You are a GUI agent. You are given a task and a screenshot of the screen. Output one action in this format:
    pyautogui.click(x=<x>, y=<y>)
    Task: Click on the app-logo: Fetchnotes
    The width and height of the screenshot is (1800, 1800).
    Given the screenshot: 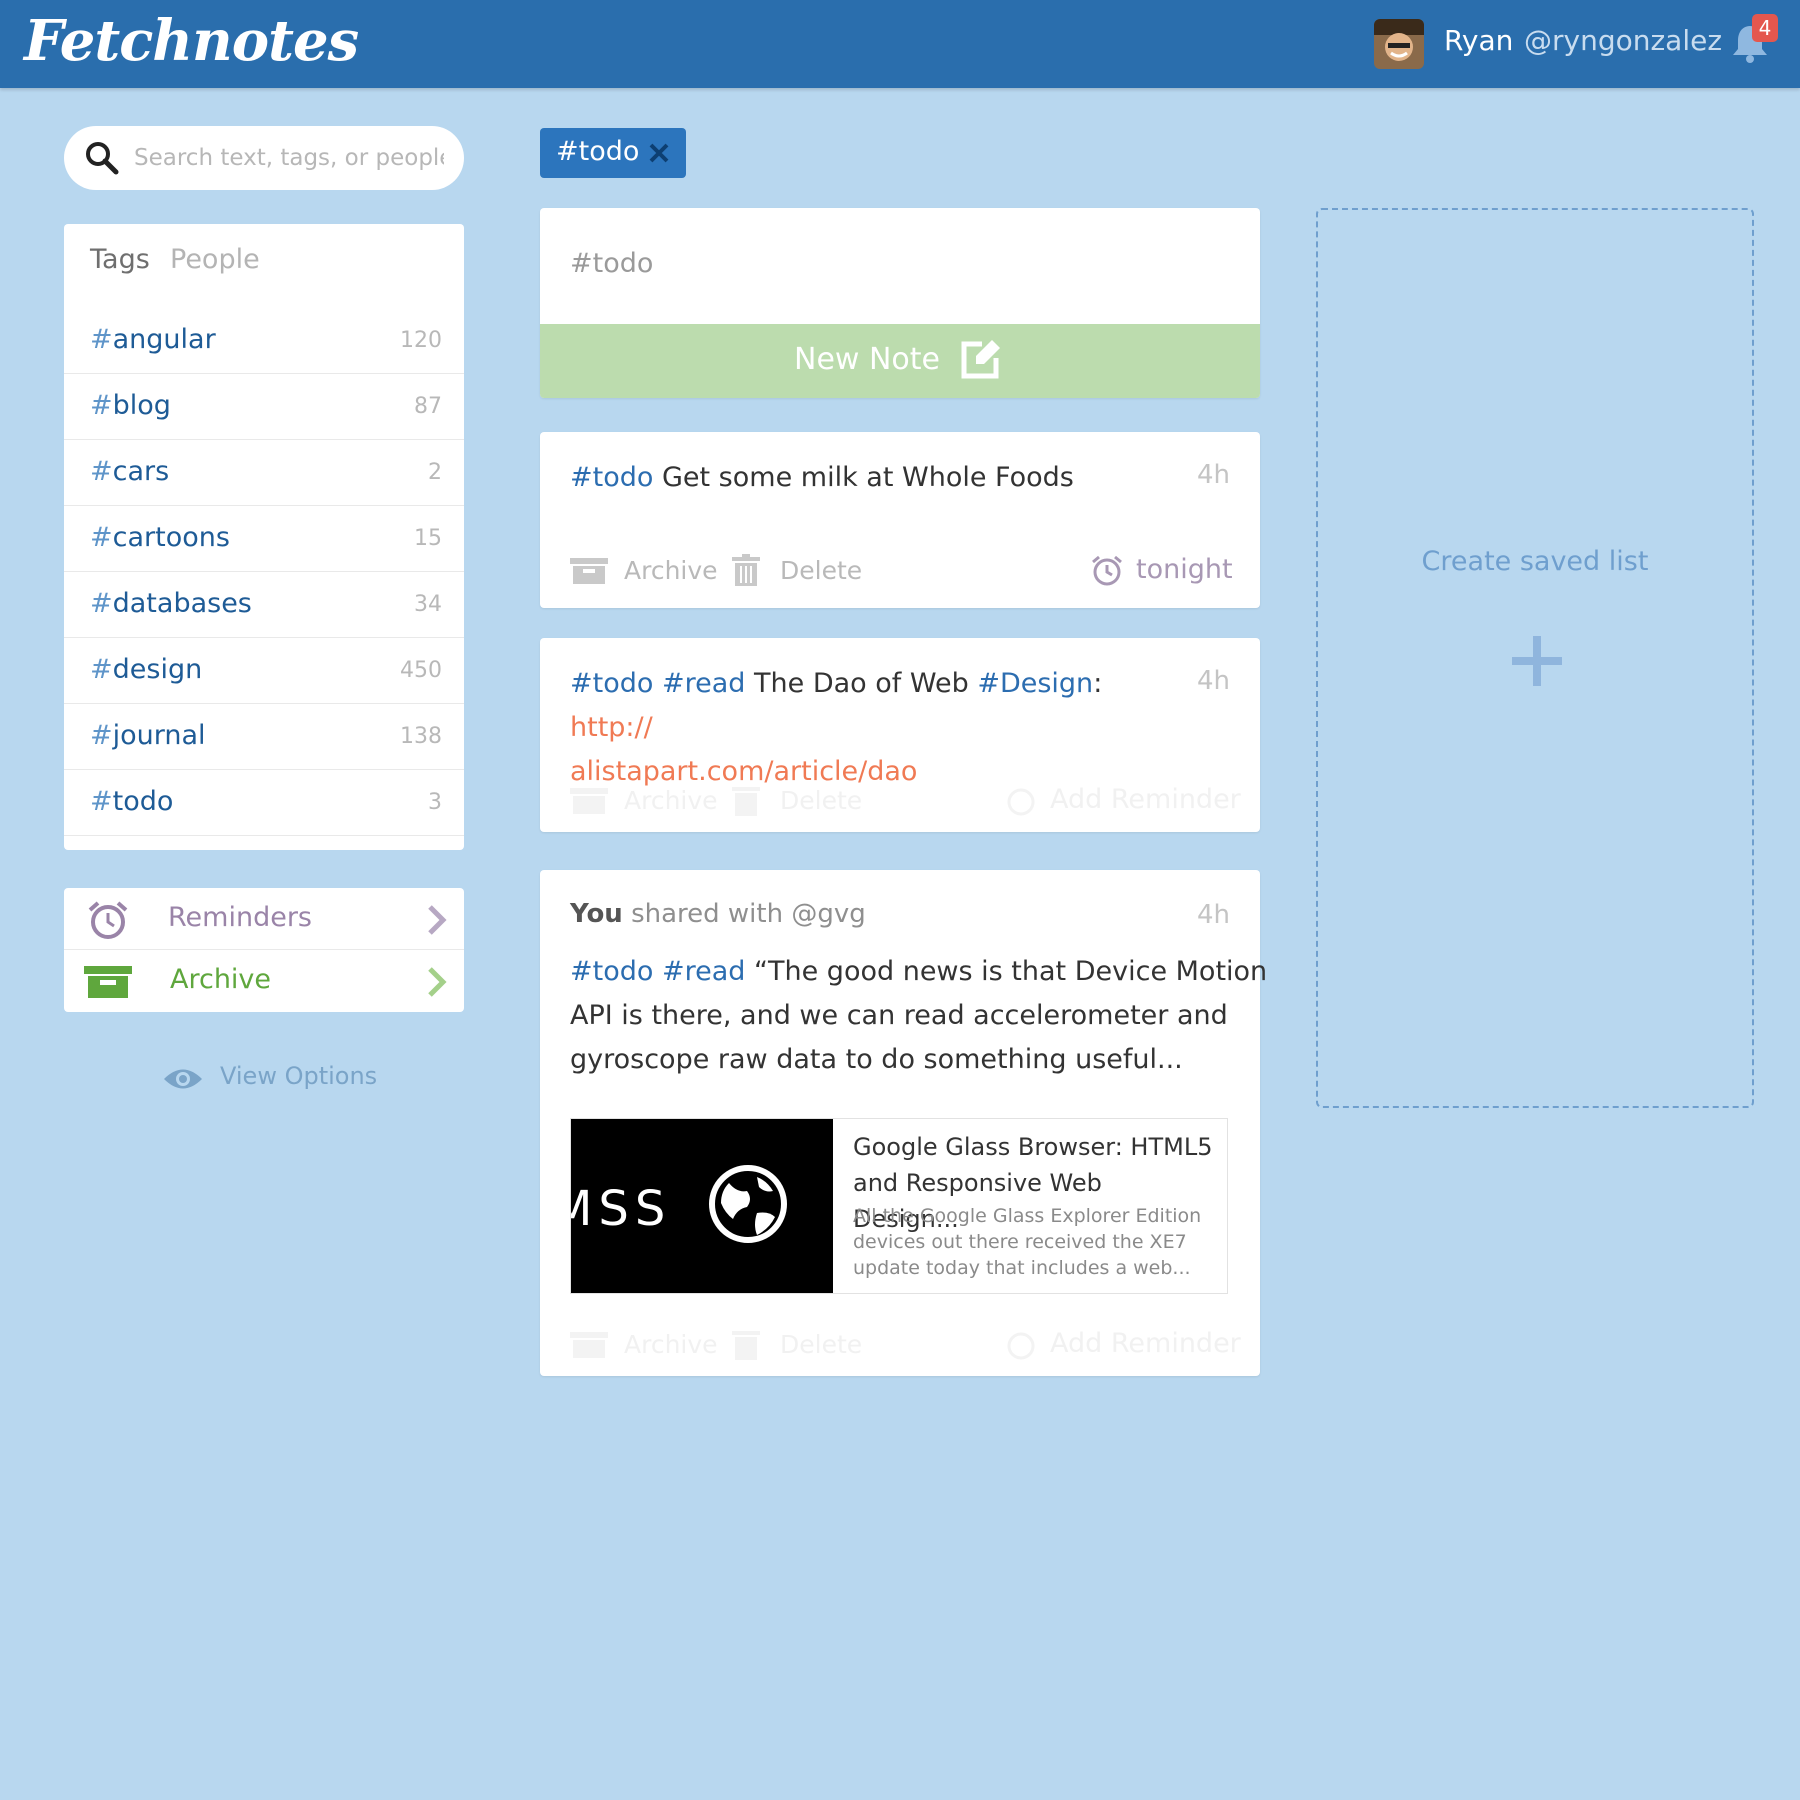 What is the action you would take?
    pyautogui.click(x=191, y=41)
    